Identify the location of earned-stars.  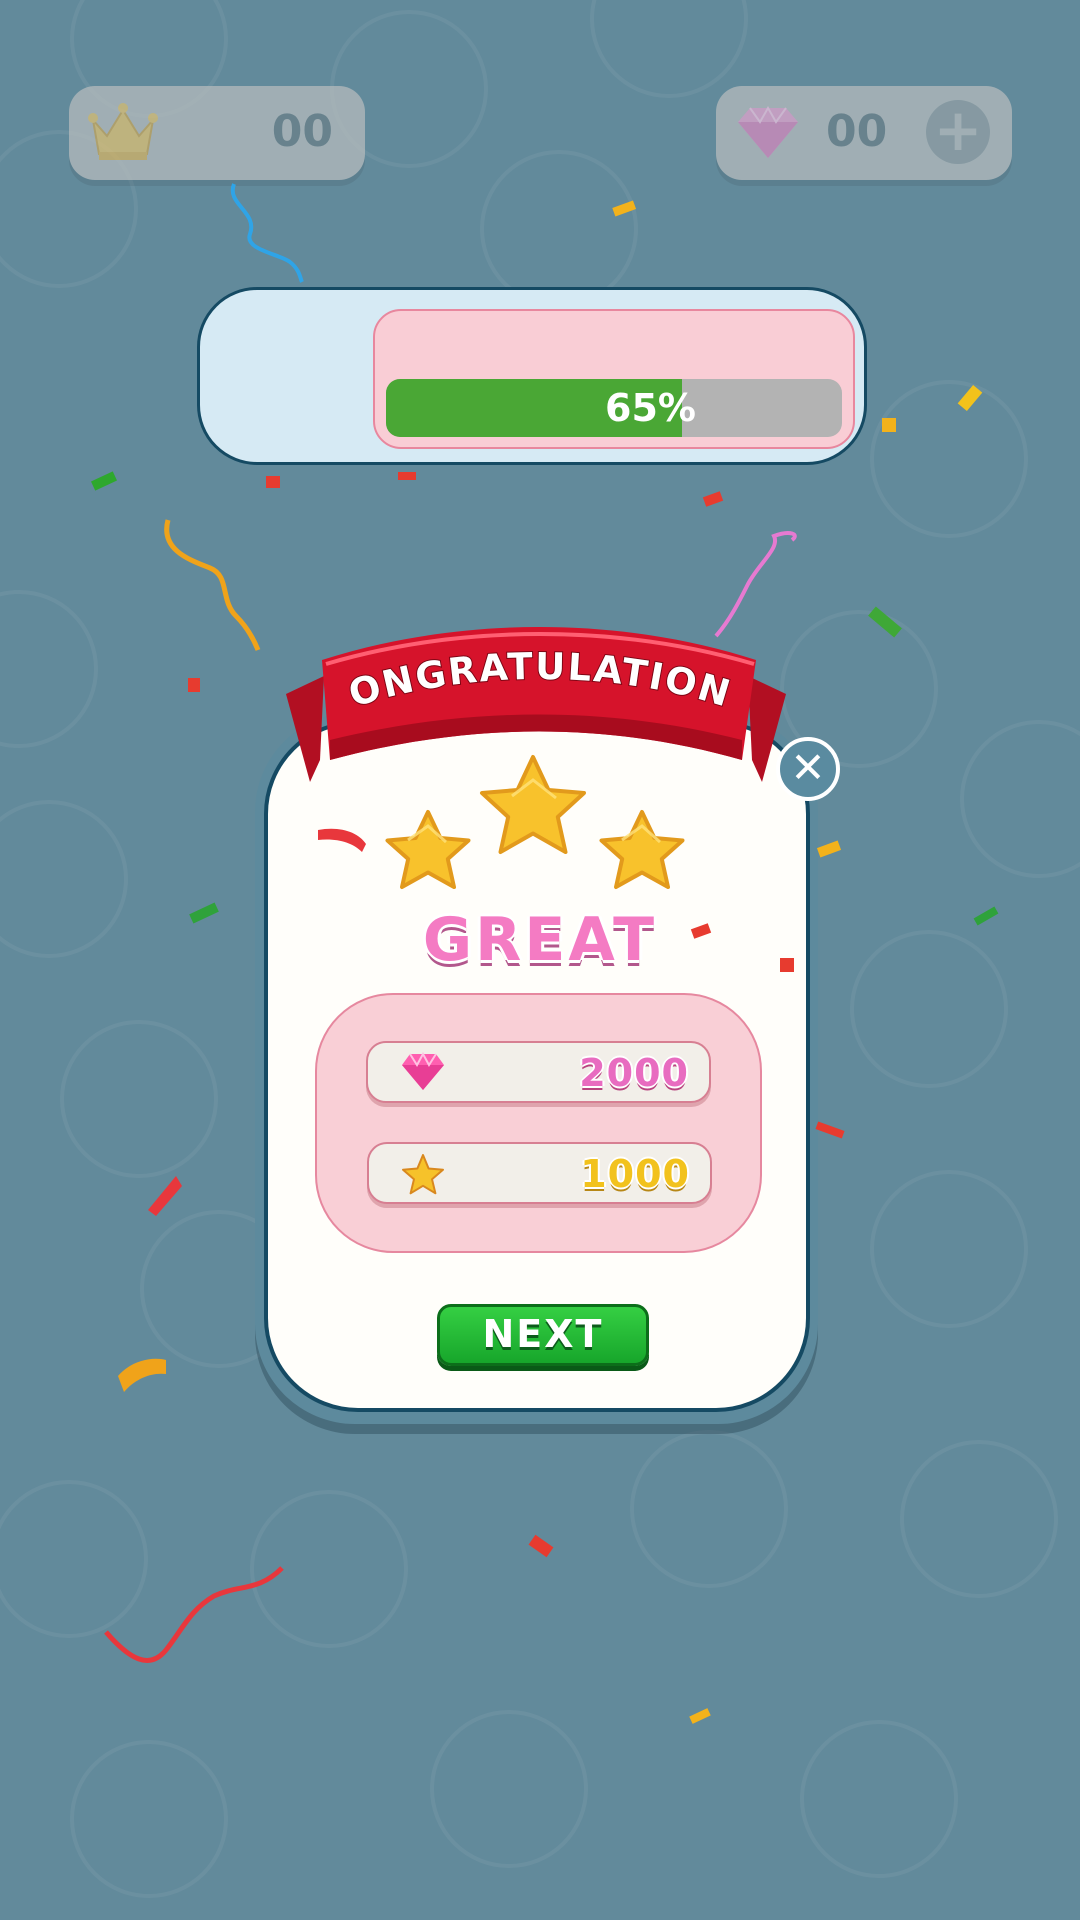
(535, 822).